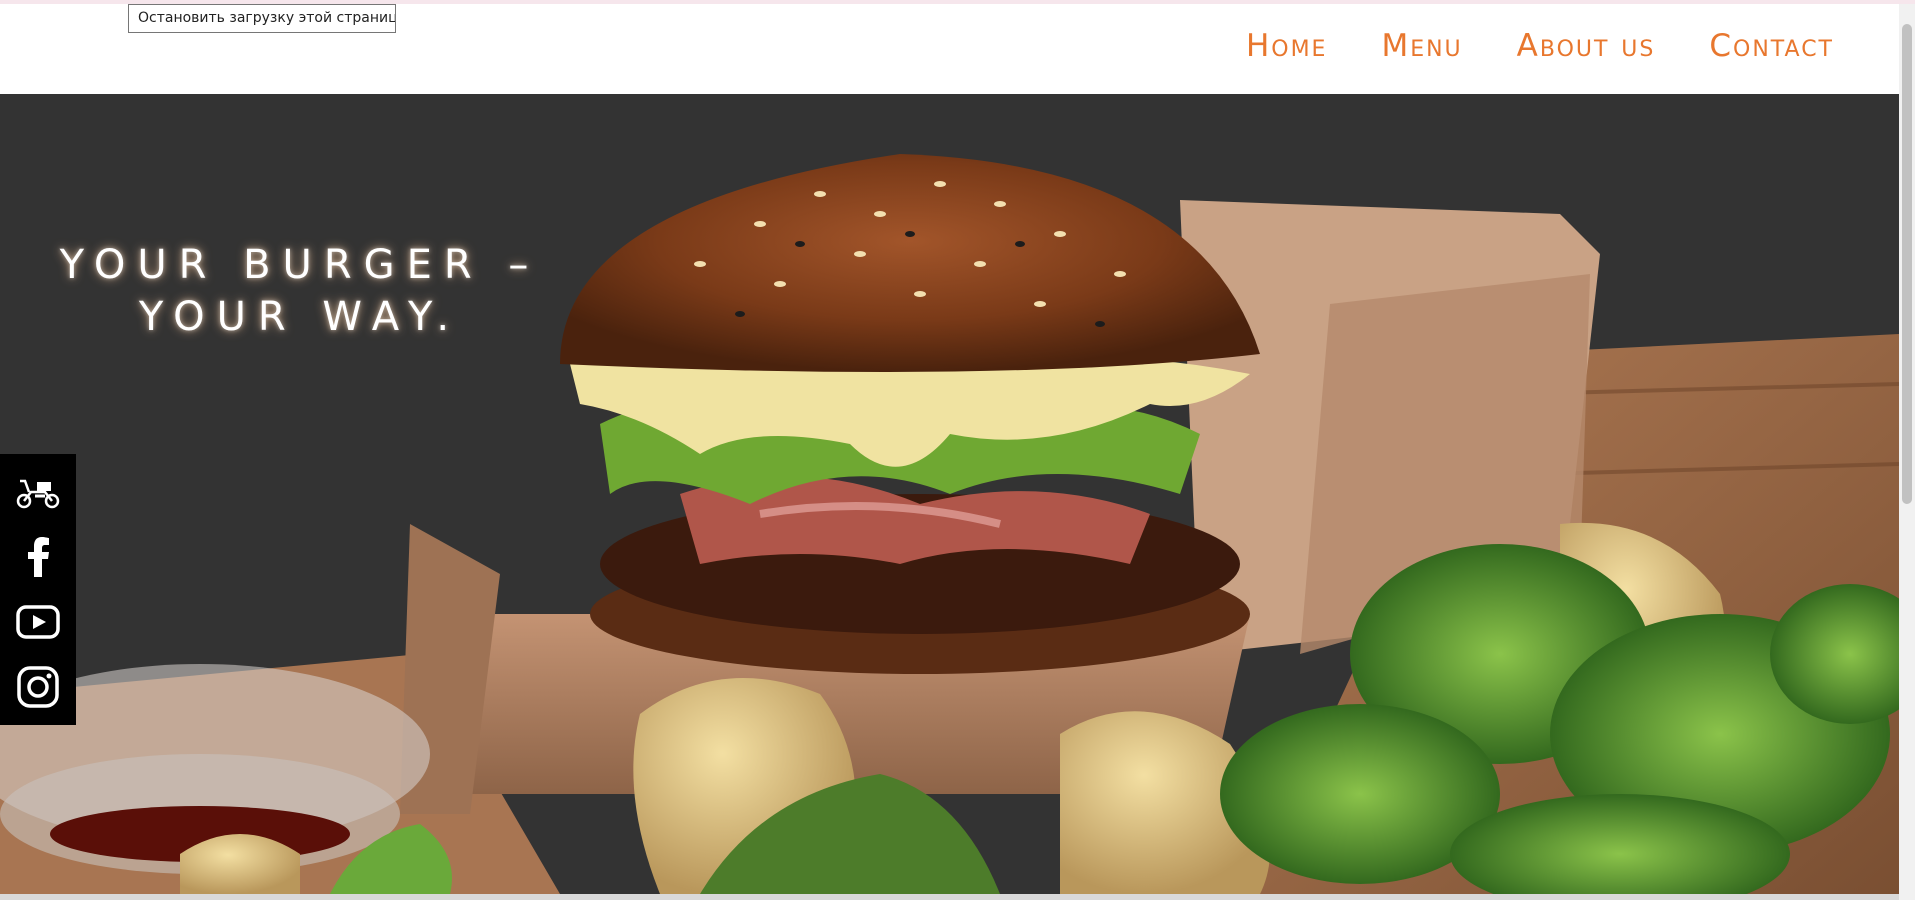  Describe the element at coordinates (38, 622) in the screenshot. I see `youtube-icon` at that location.